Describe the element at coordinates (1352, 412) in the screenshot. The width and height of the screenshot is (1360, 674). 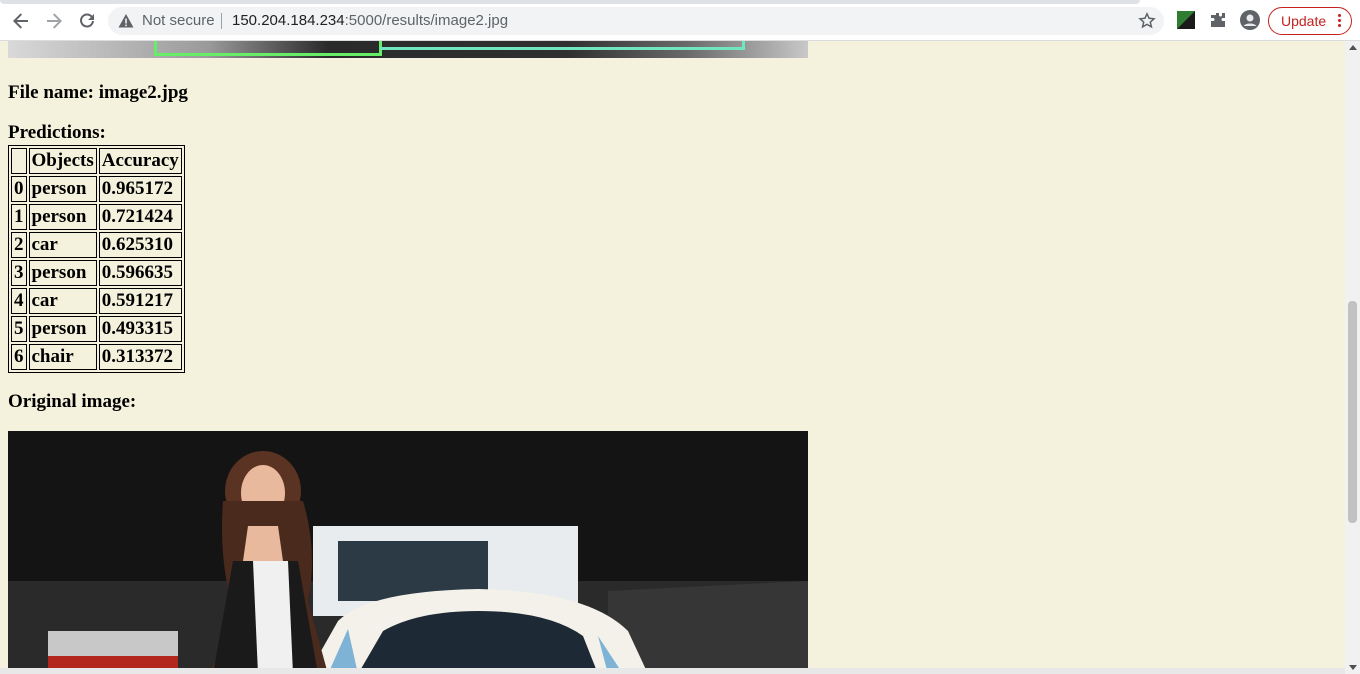
I see `scrollbar-thumb` at that location.